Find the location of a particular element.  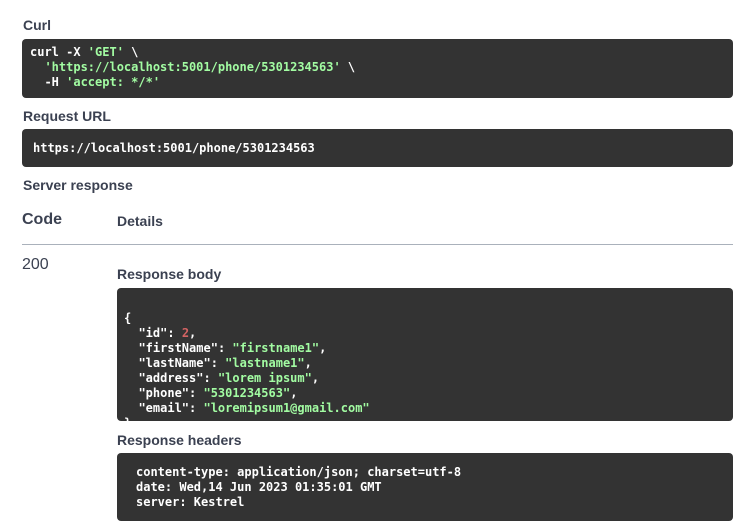

json-value: "lastname1" is located at coordinates (265, 363).